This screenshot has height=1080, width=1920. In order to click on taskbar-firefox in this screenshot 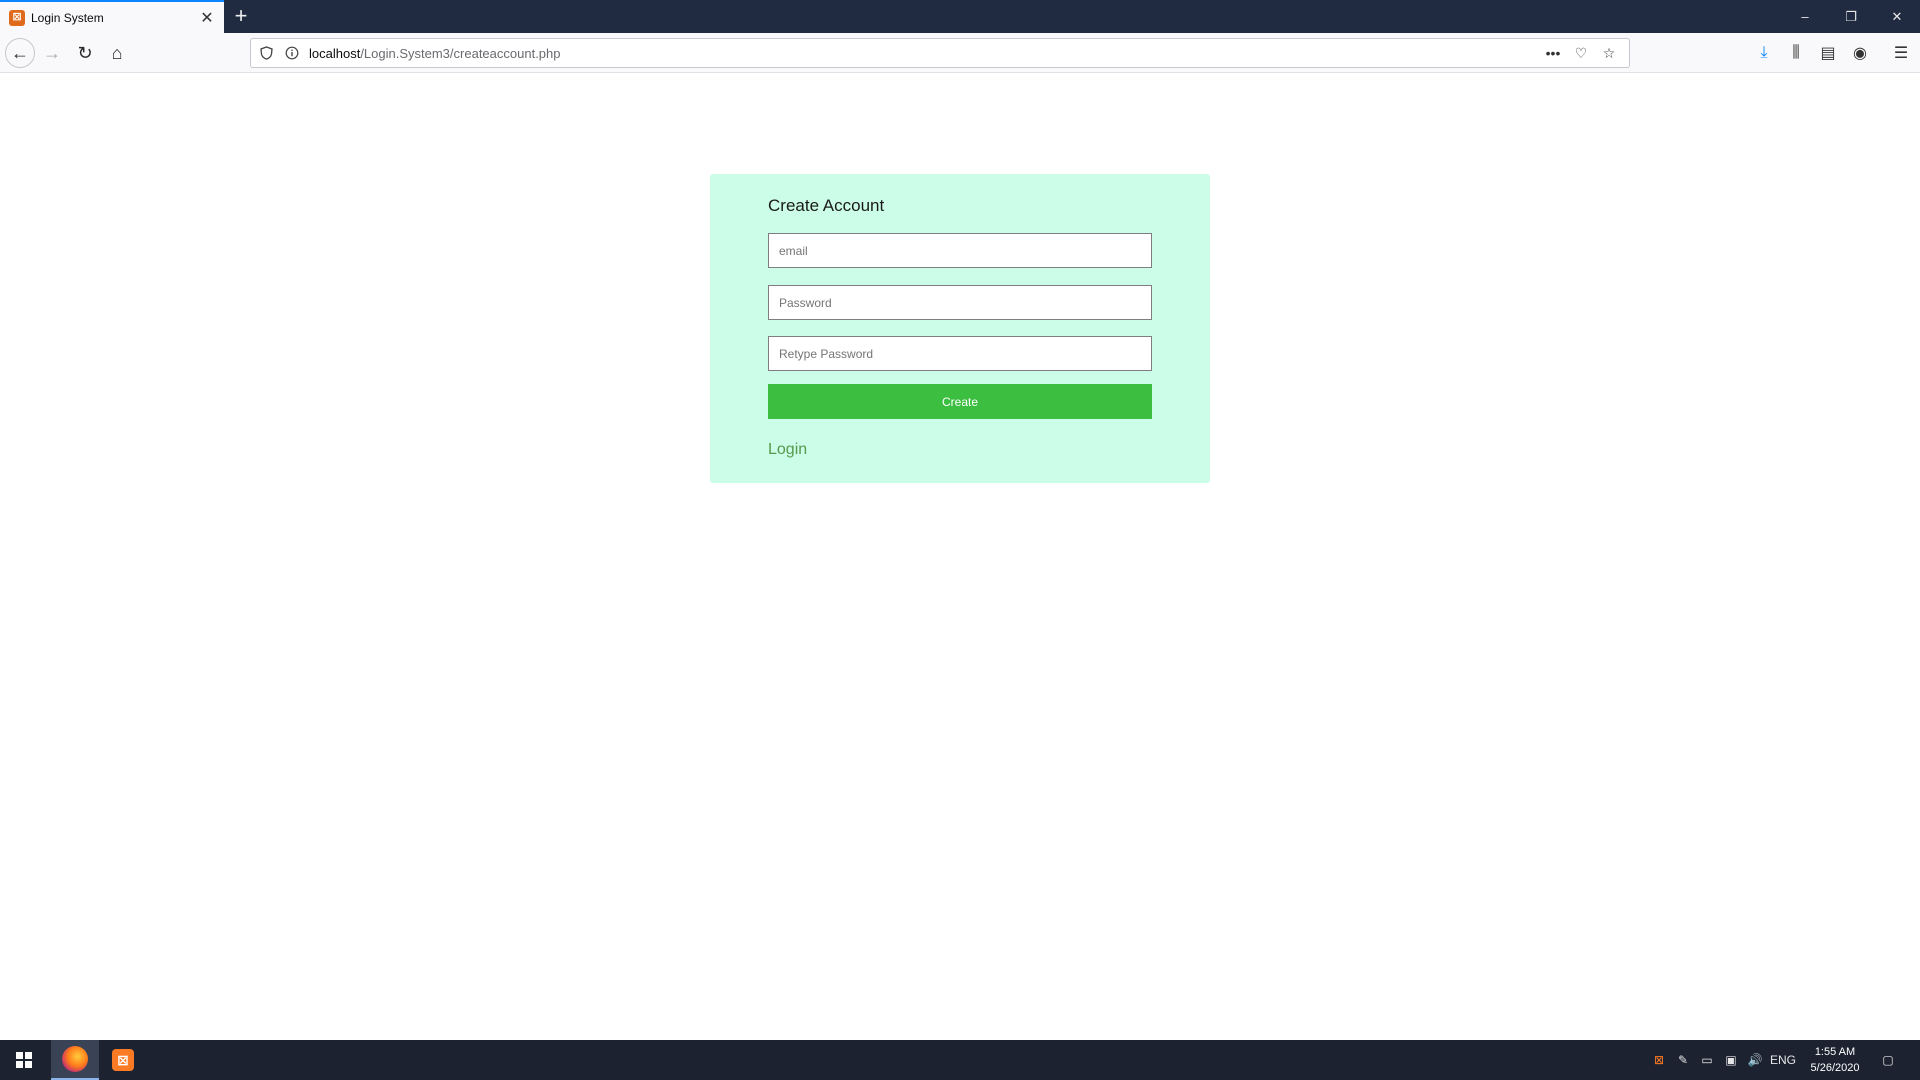, I will do `click(75, 1060)`.